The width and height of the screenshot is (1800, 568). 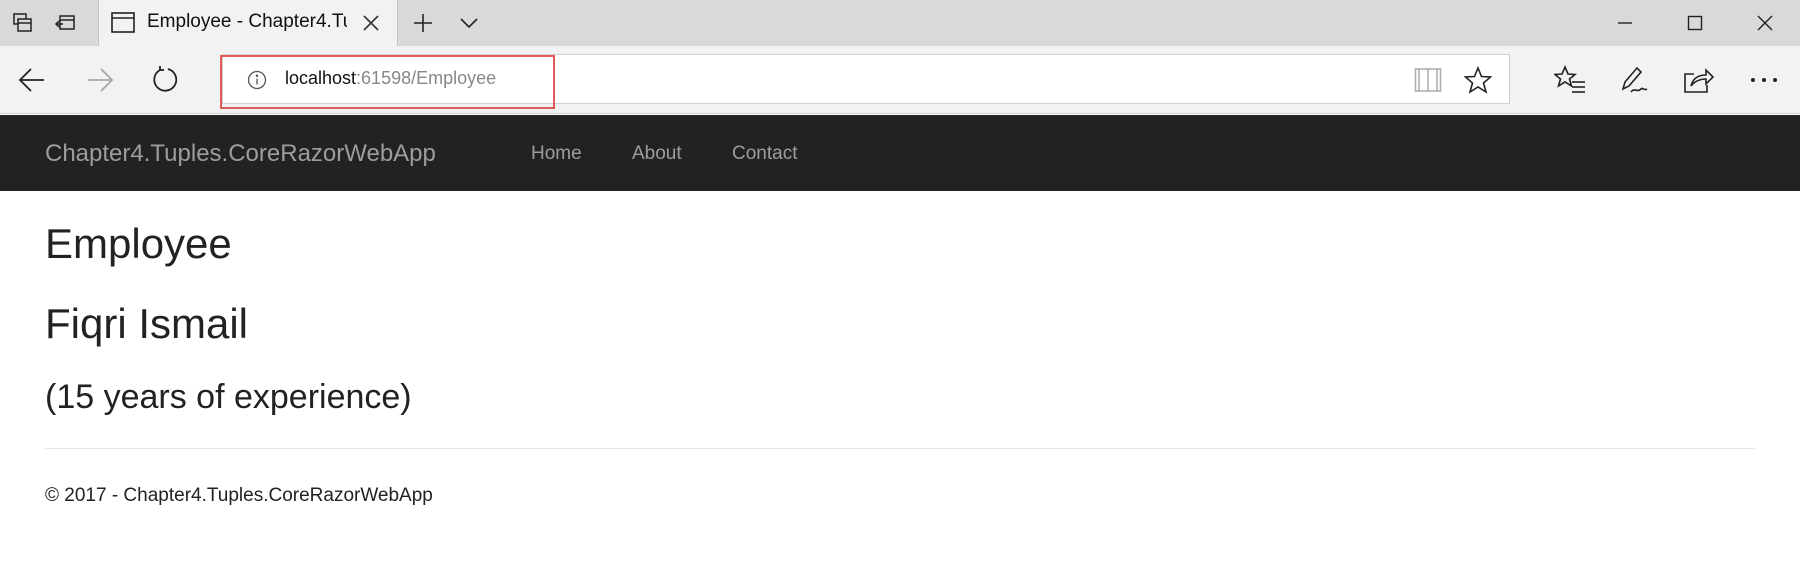 What do you see at coordinates (371, 23) in the screenshot?
I see `close-tab-icon` at bounding box center [371, 23].